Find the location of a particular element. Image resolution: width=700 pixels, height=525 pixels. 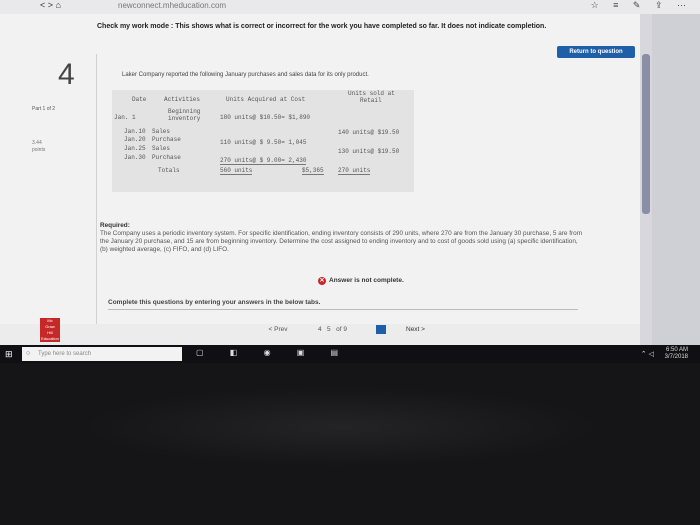

row-date: Jan.20 is located at coordinates (135, 139).